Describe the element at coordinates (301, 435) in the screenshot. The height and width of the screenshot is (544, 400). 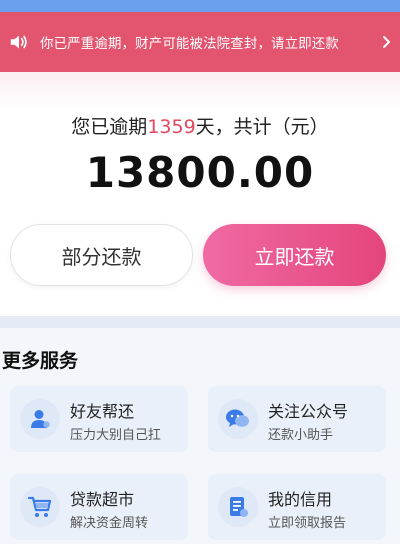
I see `service-subtitle: 还款小助手` at that location.